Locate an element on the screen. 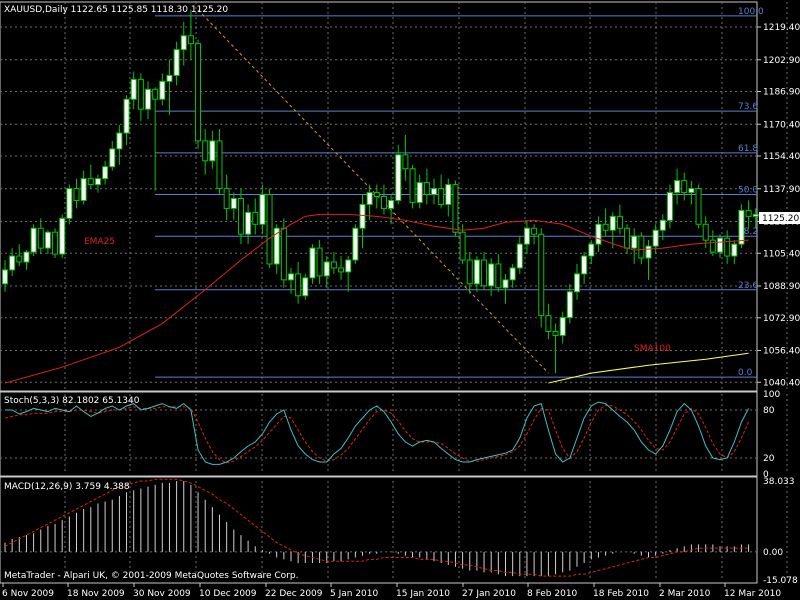 Image resolution: width=800 pixels, height=600 pixels. time-tick-label: 5 Jan 2010 is located at coordinates (354, 594).